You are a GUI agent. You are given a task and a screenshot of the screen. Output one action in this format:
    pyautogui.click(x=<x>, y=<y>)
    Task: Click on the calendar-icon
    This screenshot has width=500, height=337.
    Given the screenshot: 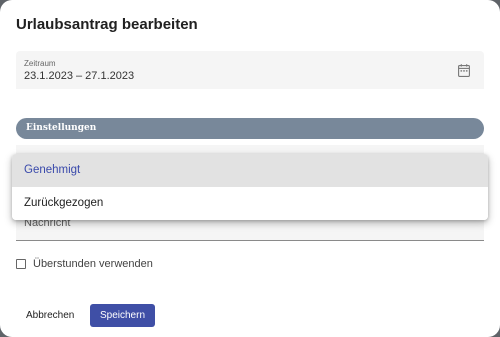 What is the action you would take?
    pyautogui.click(x=464, y=70)
    